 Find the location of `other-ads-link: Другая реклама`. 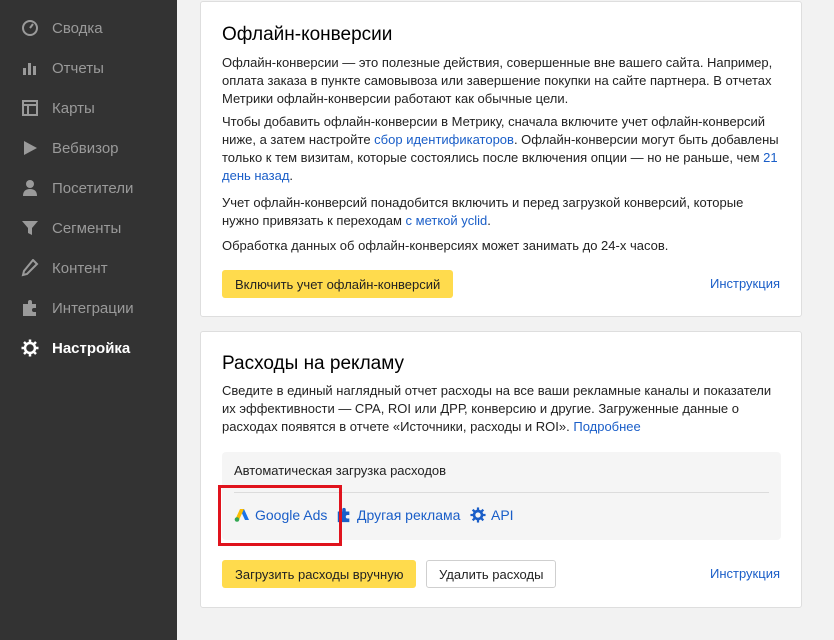

other-ads-link: Другая реклама is located at coordinates (398, 515).